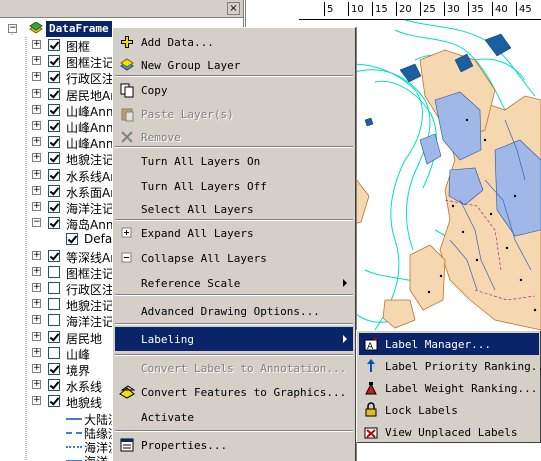 This screenshot has height=461, width=541. What do you see at coordinates (204, 258) in the screenshot?
I see `menu-item-label: Collapse All Layers` at bounding box center [204, 258].